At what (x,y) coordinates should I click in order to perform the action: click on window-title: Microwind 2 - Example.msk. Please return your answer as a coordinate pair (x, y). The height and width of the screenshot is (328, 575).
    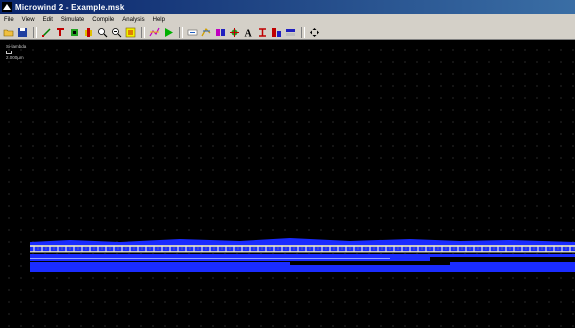
    Looking at the image, I should click on (70, 7).